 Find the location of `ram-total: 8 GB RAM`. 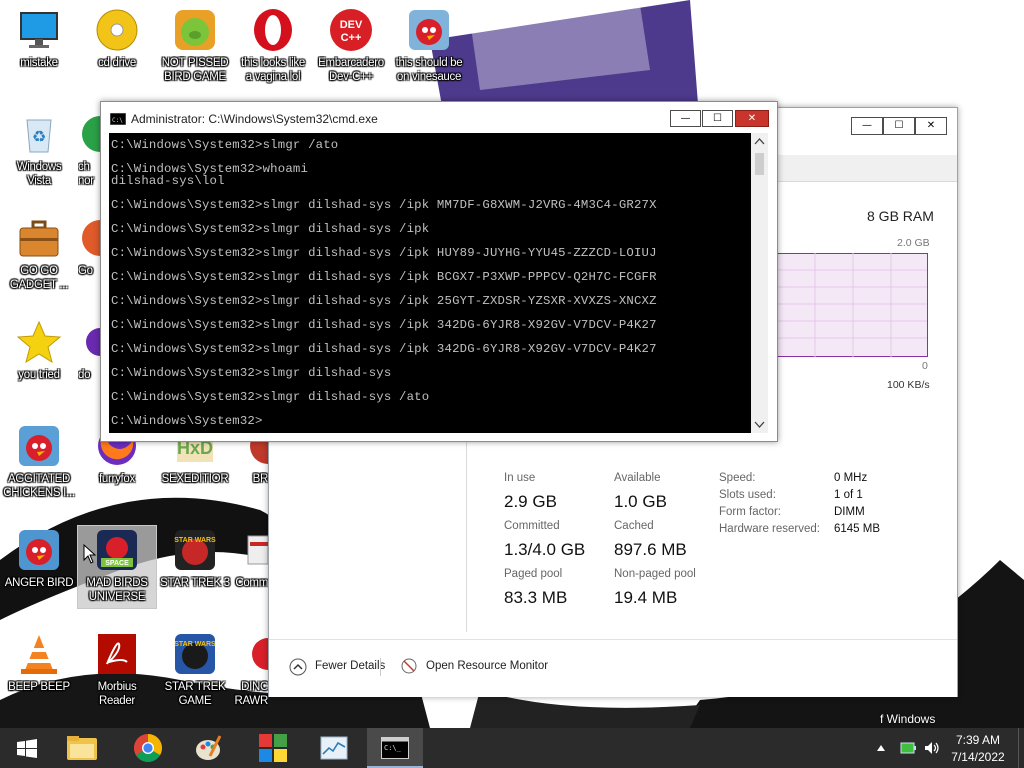

ram-total: 8 GB RAM is located at coordinates (900, 216).